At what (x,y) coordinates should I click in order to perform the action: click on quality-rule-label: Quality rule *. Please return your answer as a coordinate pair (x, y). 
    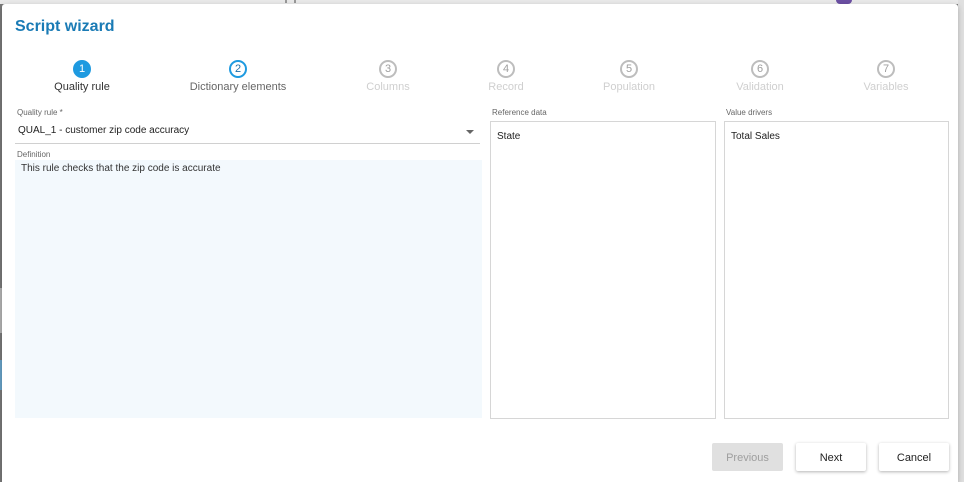
    Looking at the image, I should click on (40, 112).